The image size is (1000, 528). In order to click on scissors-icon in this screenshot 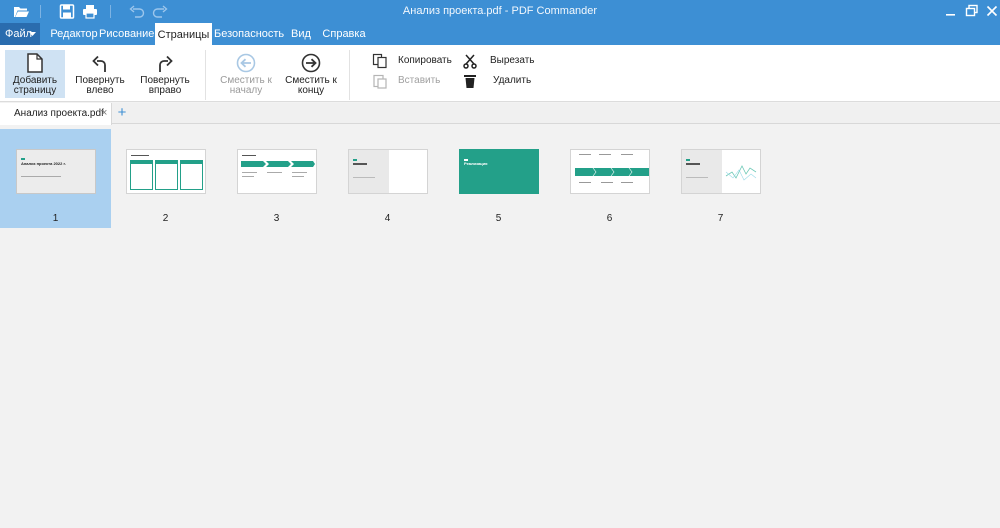, I will do `click(470, 61)`.